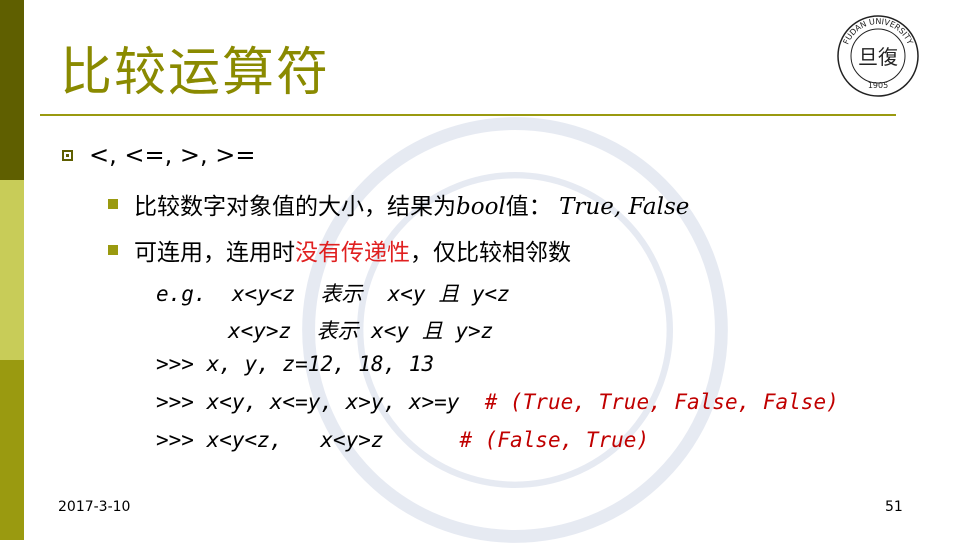  Describe the element at coordinates (67, 155) in the screenshot. I see `bullet-square-icon` at that location.